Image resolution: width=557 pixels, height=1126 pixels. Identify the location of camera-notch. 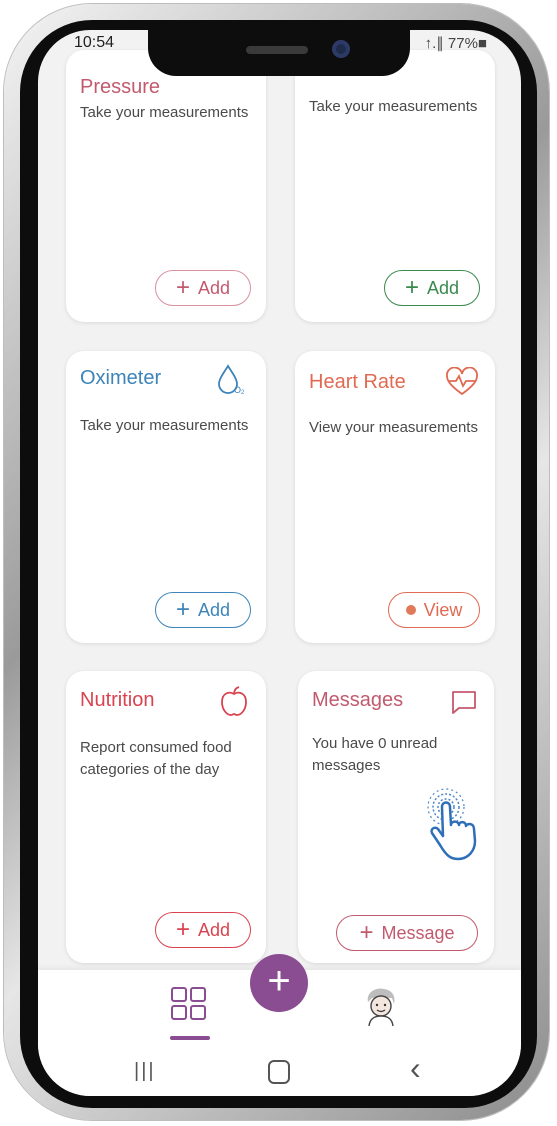
(279, 53).